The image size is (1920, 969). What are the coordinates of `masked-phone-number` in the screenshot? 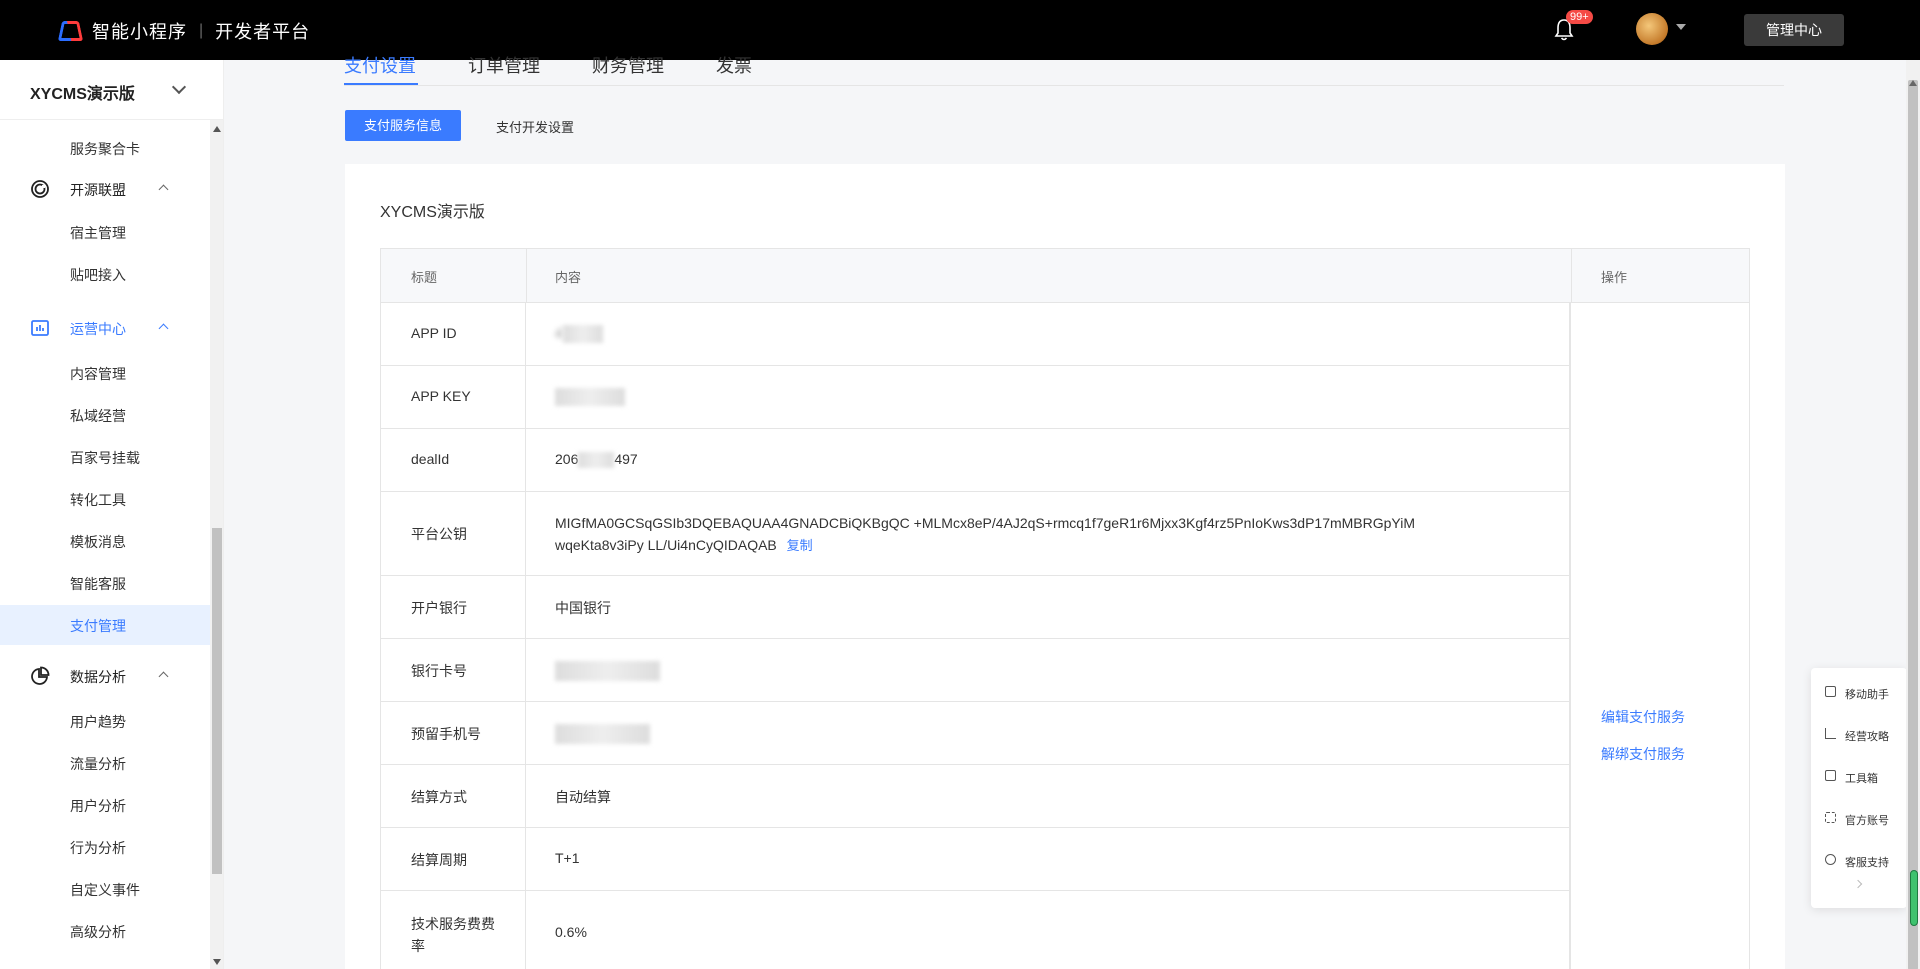 It's located at (602, 734).